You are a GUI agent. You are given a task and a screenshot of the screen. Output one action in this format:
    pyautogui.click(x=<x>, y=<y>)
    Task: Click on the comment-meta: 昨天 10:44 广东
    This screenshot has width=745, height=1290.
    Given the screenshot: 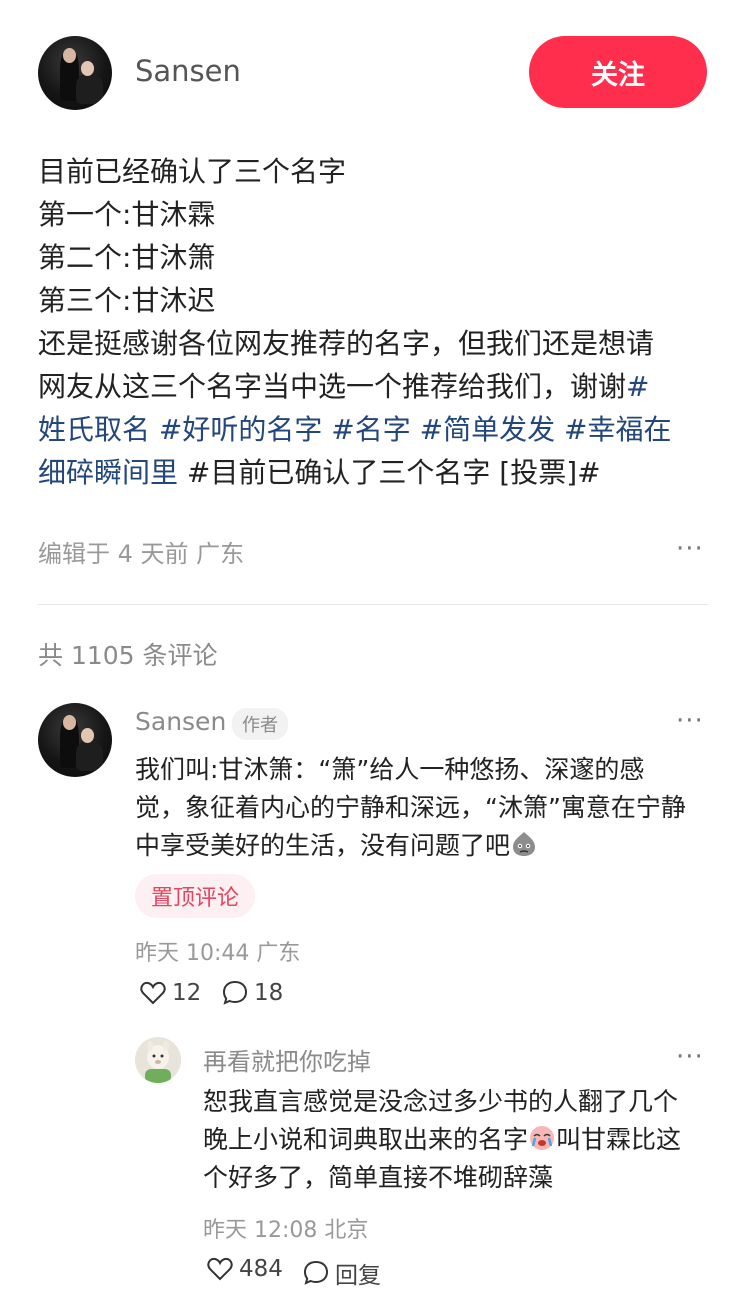 What is the action you would take?
    pyautogui.click(x=218, y=953)
    